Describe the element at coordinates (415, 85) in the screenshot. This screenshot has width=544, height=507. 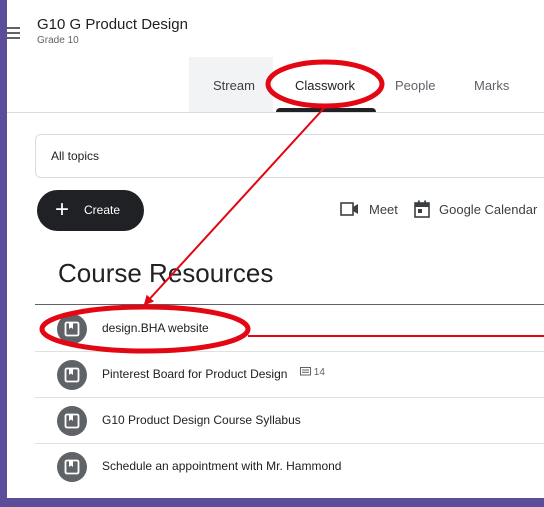
I see `tab-people: People` at that location.